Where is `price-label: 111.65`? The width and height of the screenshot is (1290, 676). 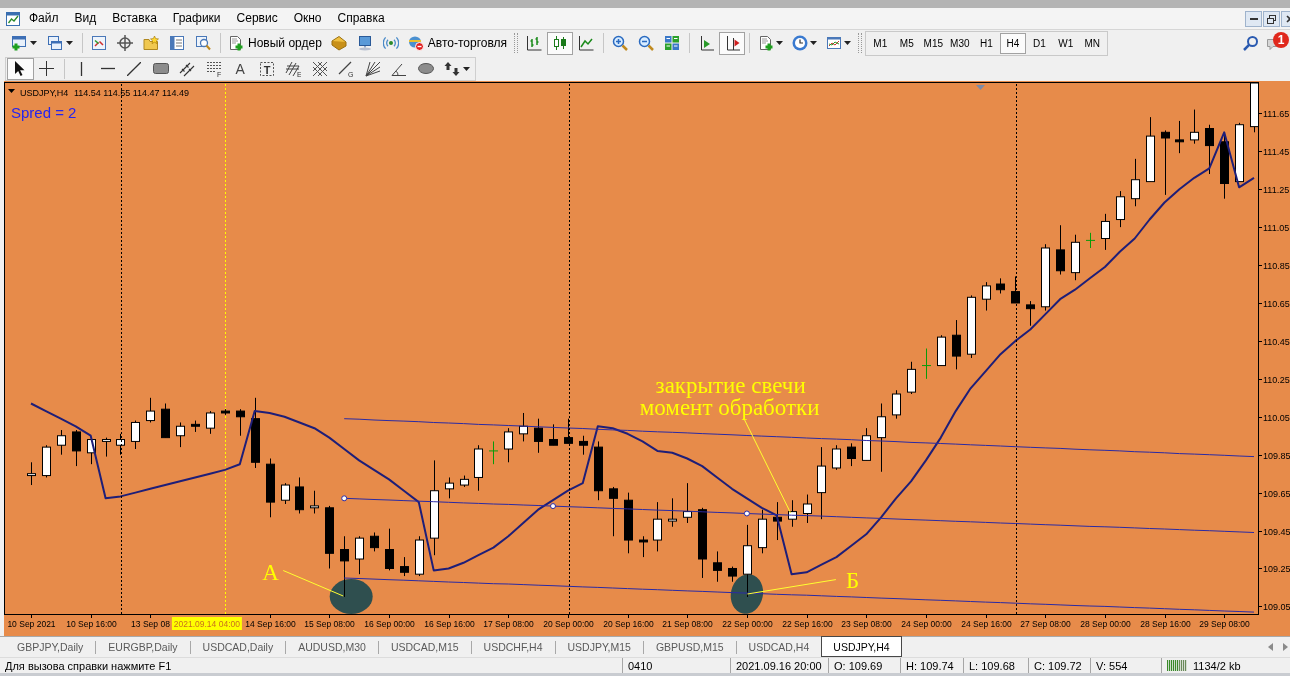 price-label: 111.65 is located at coordinates (1276, 113).